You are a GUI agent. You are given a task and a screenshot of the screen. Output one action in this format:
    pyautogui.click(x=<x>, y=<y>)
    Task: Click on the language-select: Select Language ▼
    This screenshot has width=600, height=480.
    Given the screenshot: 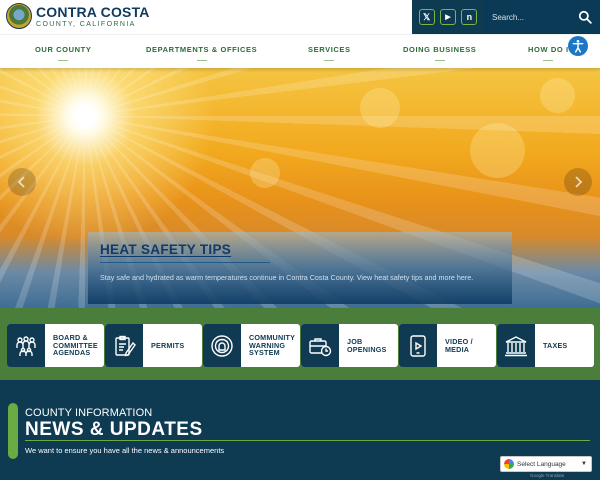 What is the action you would take?
    pyautogui.click(x=546, y=464)
    